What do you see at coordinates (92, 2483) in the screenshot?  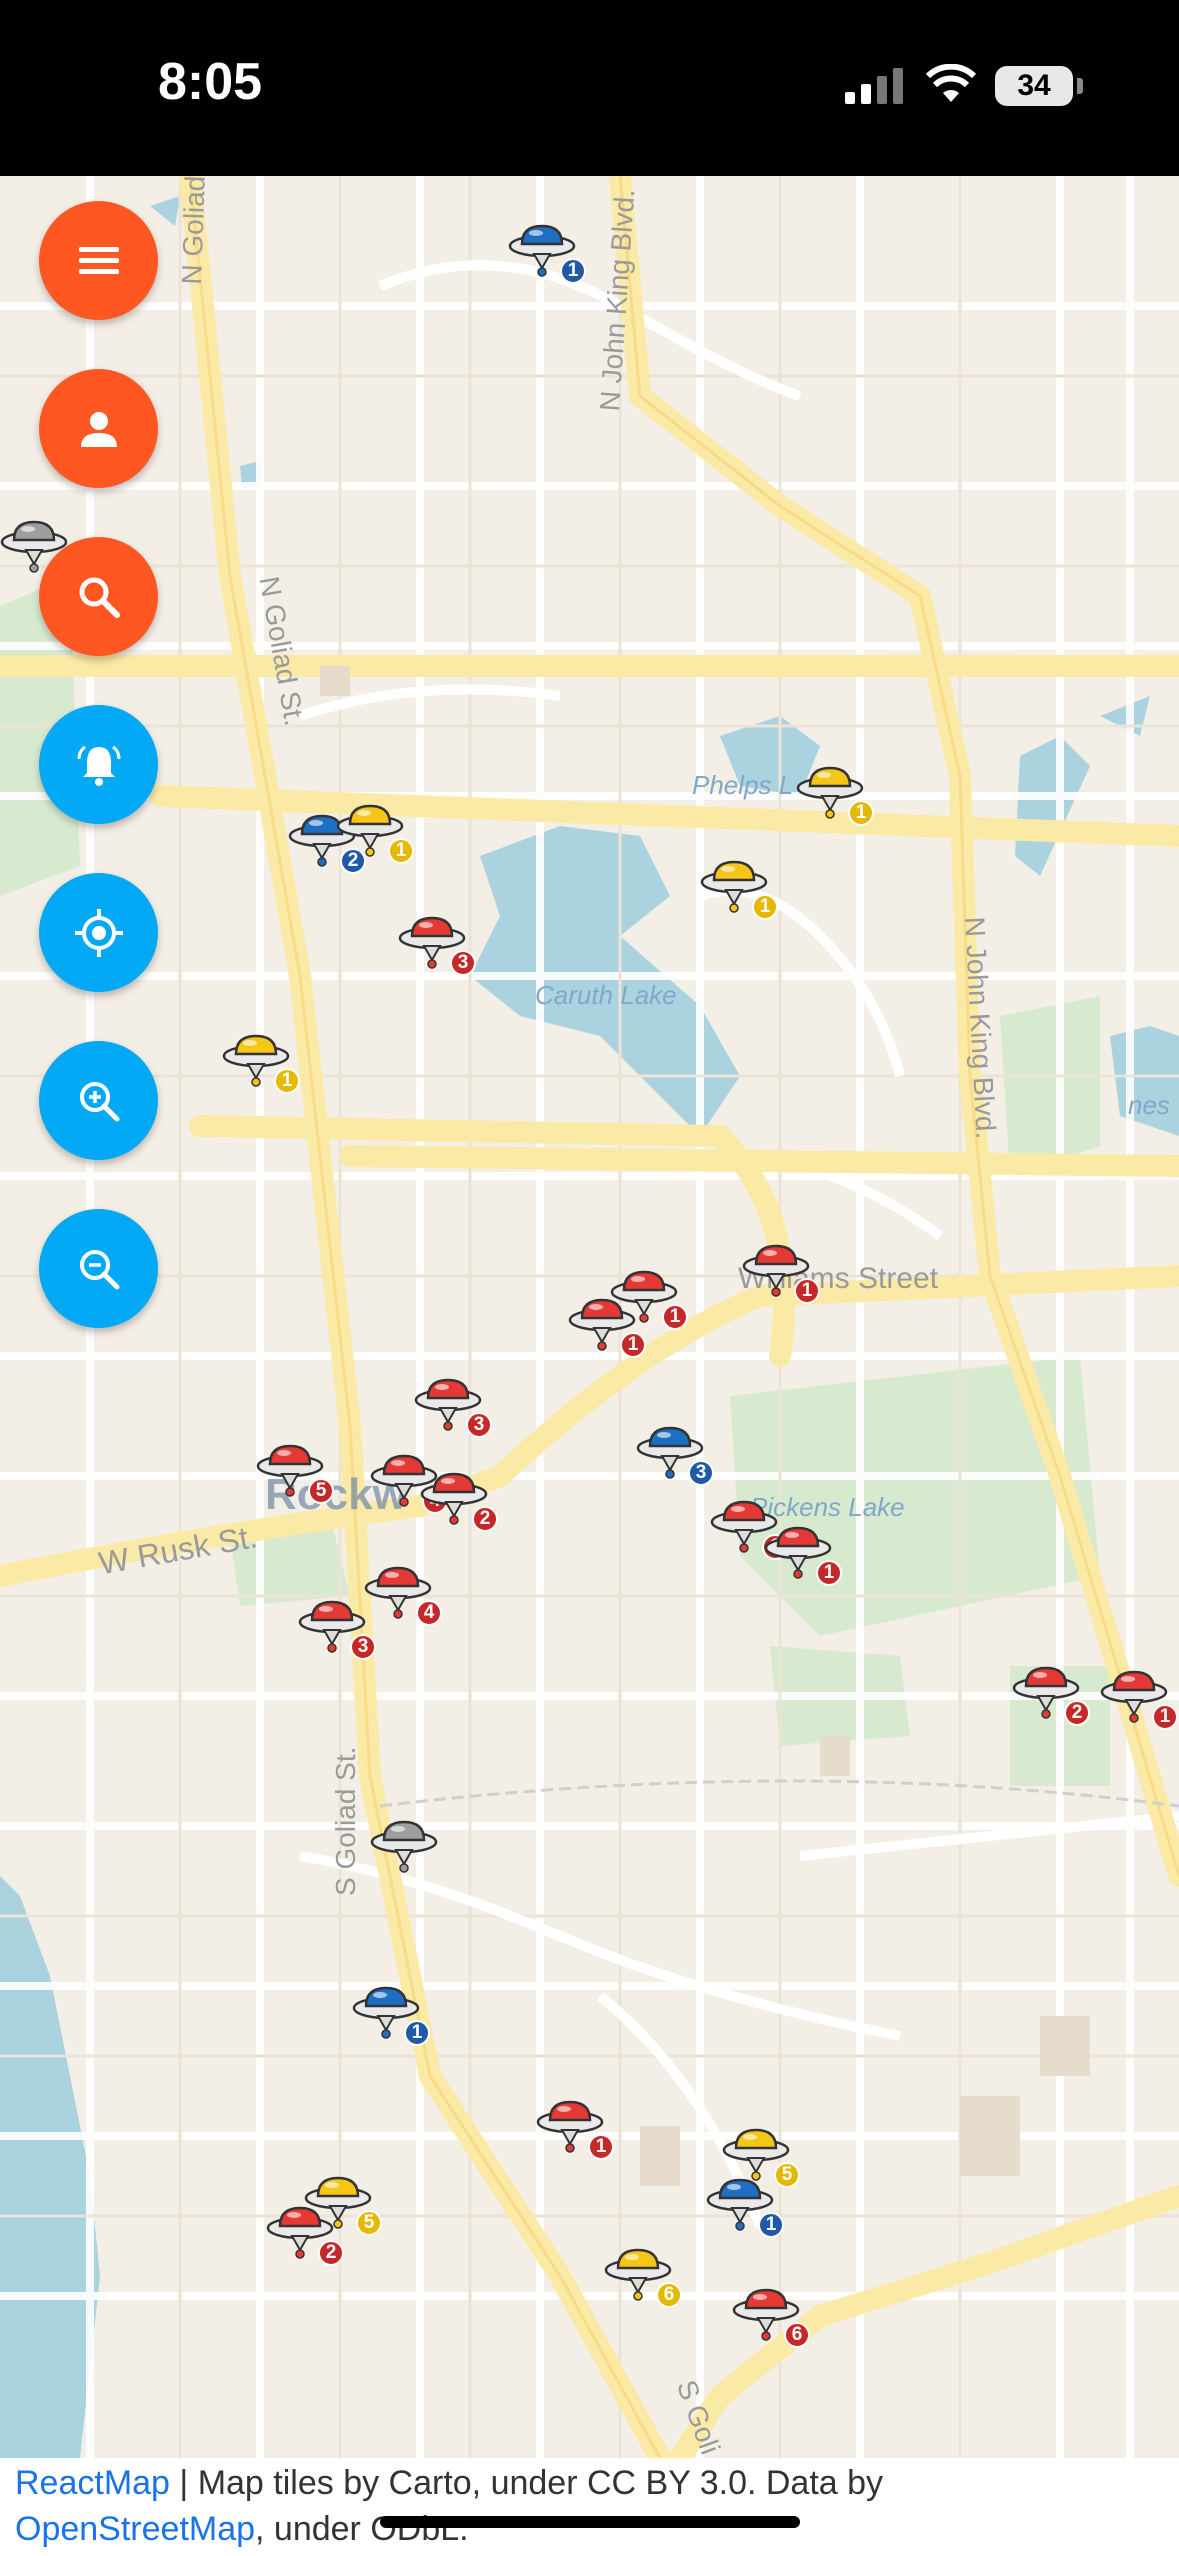 I see `reactmap-link: ReactMap` at bounding box center [92, 2483].